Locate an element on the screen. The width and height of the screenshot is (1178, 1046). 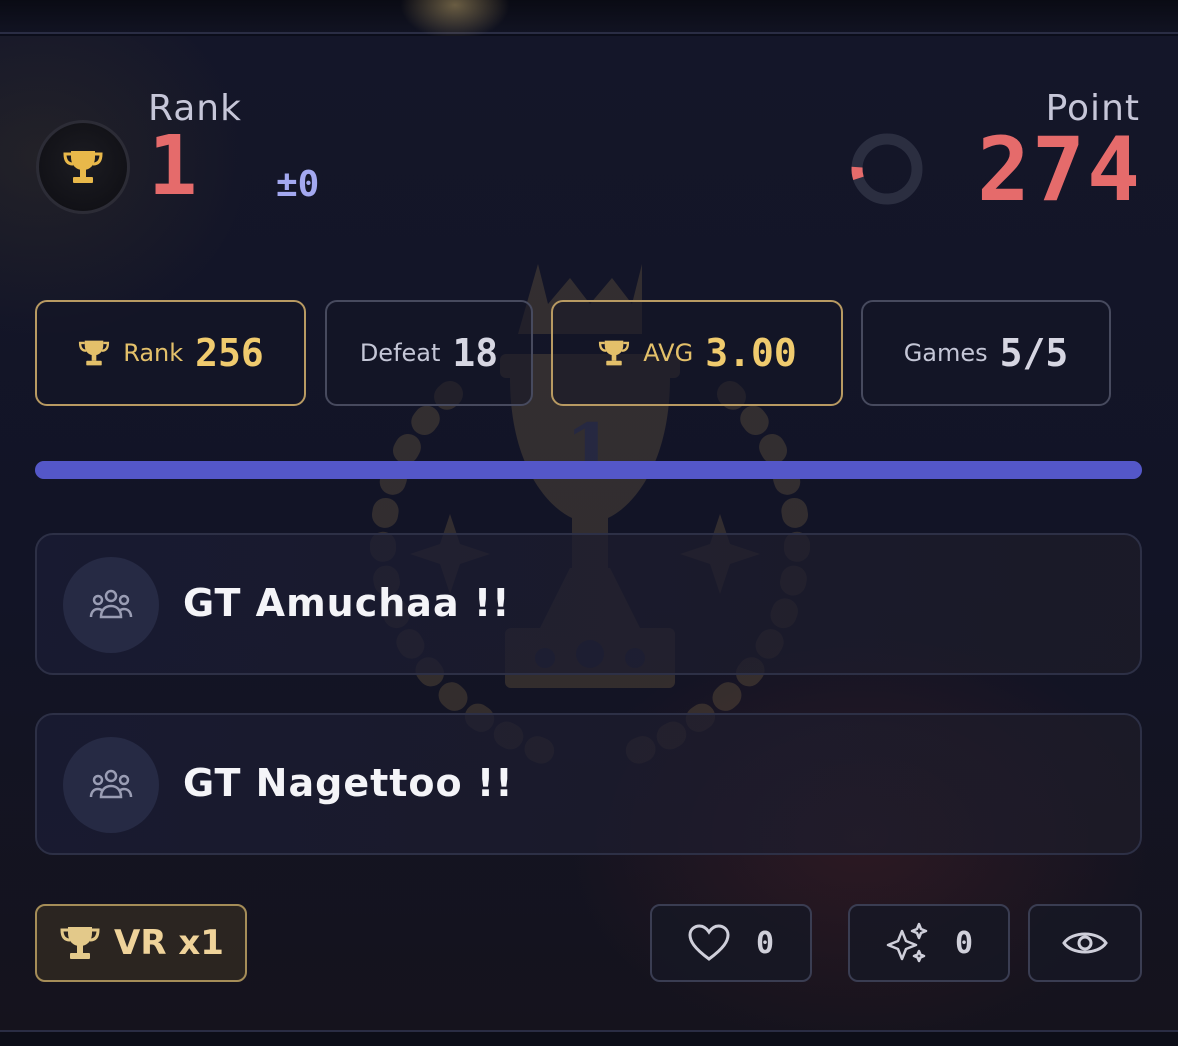
rank-value: 1 is located at coordinates (173, 166).